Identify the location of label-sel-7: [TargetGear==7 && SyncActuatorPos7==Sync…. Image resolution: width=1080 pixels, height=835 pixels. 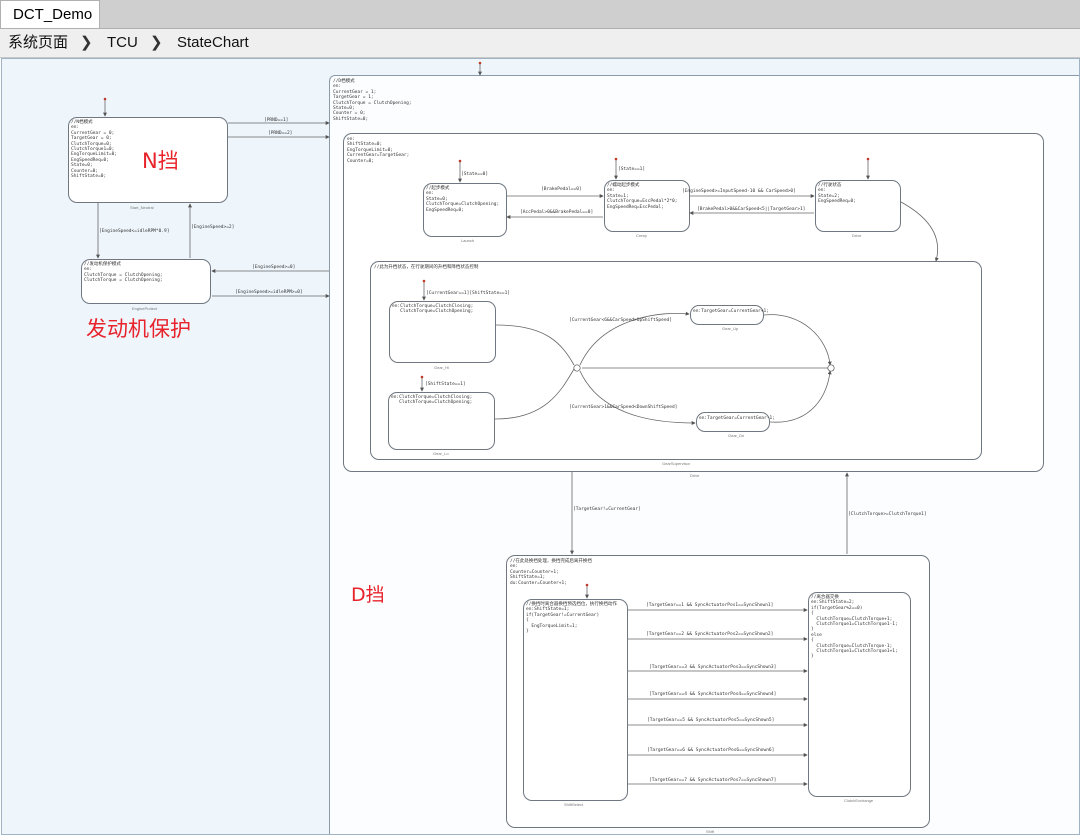
(713, 780).